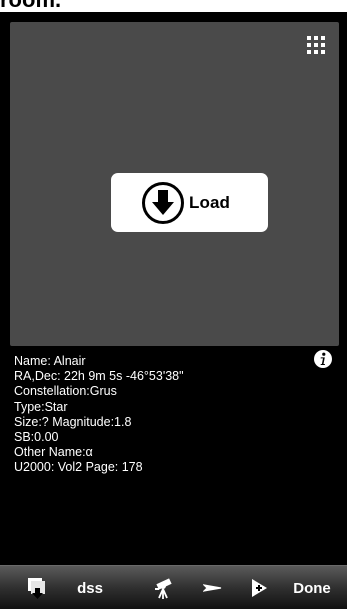  I want to click on top-strip-text: room., so click(30, 6).